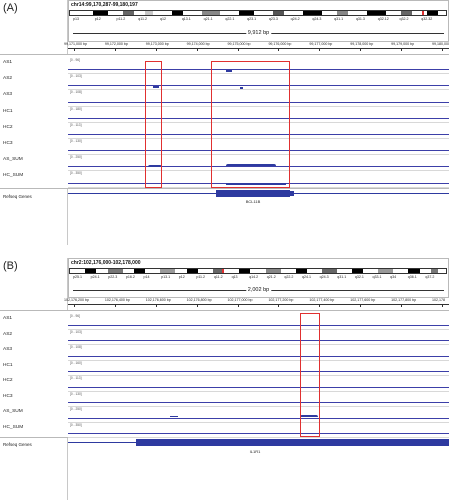 This screenshot has height=500, width=449. What do you see at coordinates (8, 127) in the screenshot?
I see `track-name: HC2` at bounding box center [8, 127].